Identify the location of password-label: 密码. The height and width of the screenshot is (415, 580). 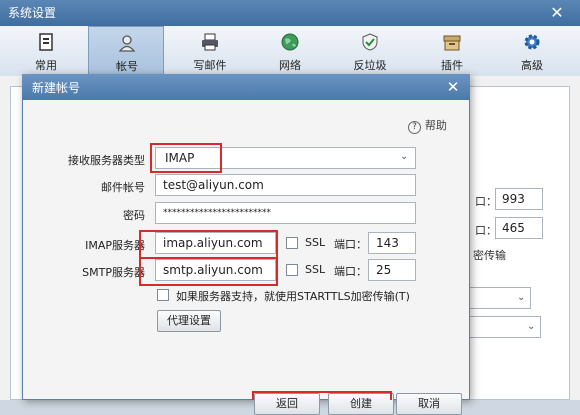
(134, 215).